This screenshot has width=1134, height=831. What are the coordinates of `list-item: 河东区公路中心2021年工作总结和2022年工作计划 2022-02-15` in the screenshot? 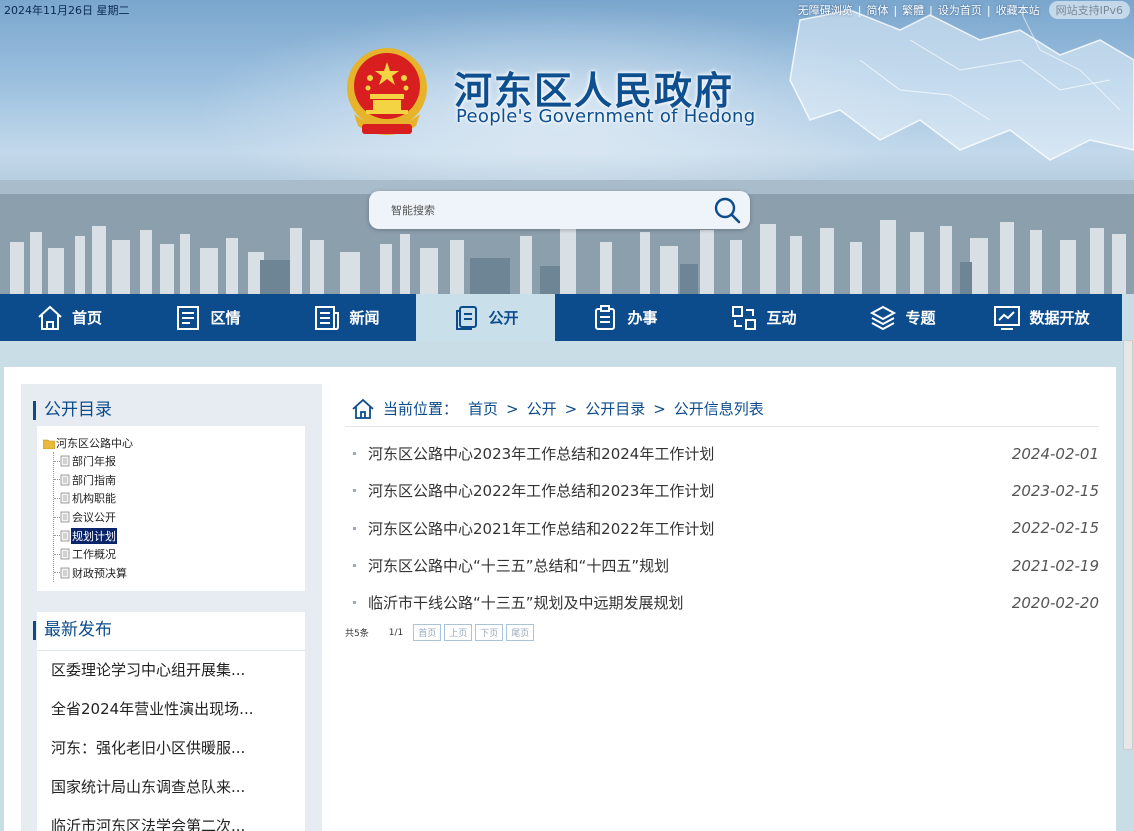 It's located at (722, 528).